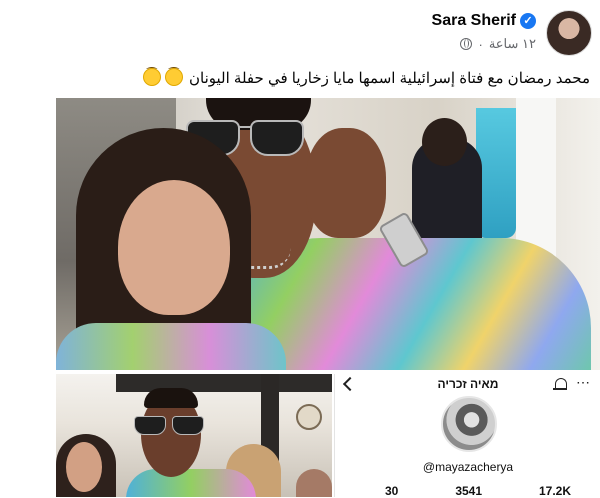 Image resolution: width=600 pixels, height=498 pixels. I want to click on photo-background-person, so click(314, 483).